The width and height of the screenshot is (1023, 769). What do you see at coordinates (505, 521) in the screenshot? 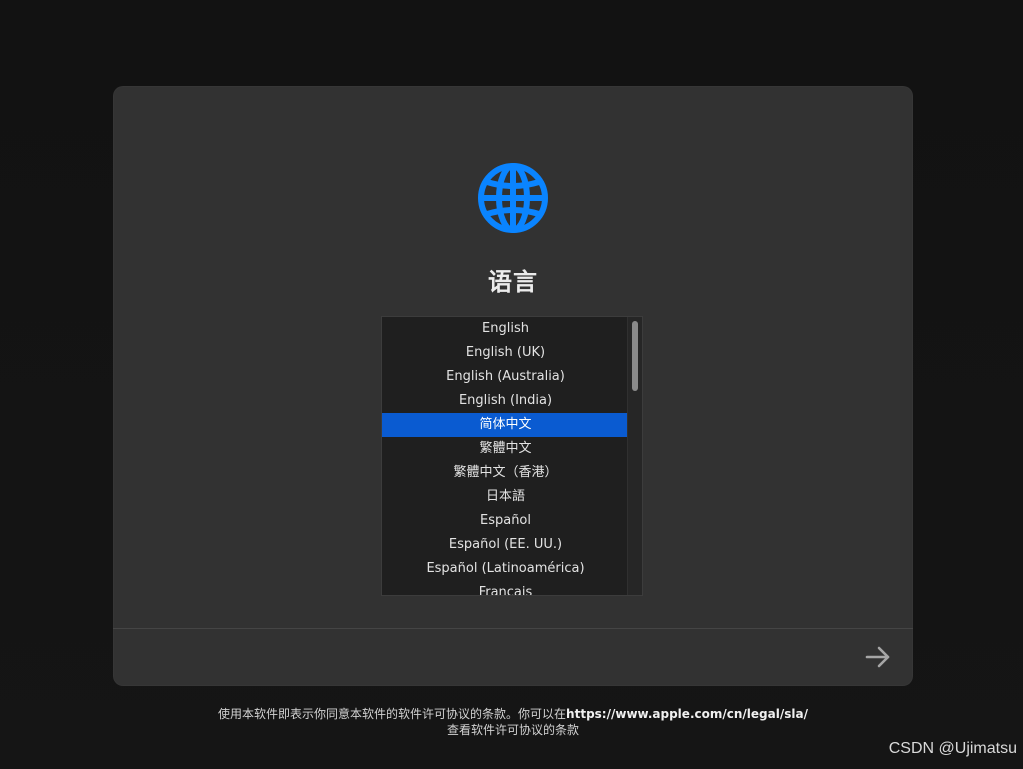
I see `language-list-item: Español` at bounding box center [505, 521].